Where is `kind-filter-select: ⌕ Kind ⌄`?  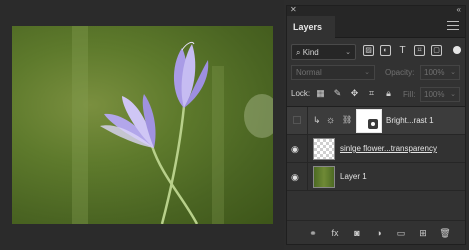 kind-filter-select: ⌕ Kind ⌄ is located at coordinates (323, 52).